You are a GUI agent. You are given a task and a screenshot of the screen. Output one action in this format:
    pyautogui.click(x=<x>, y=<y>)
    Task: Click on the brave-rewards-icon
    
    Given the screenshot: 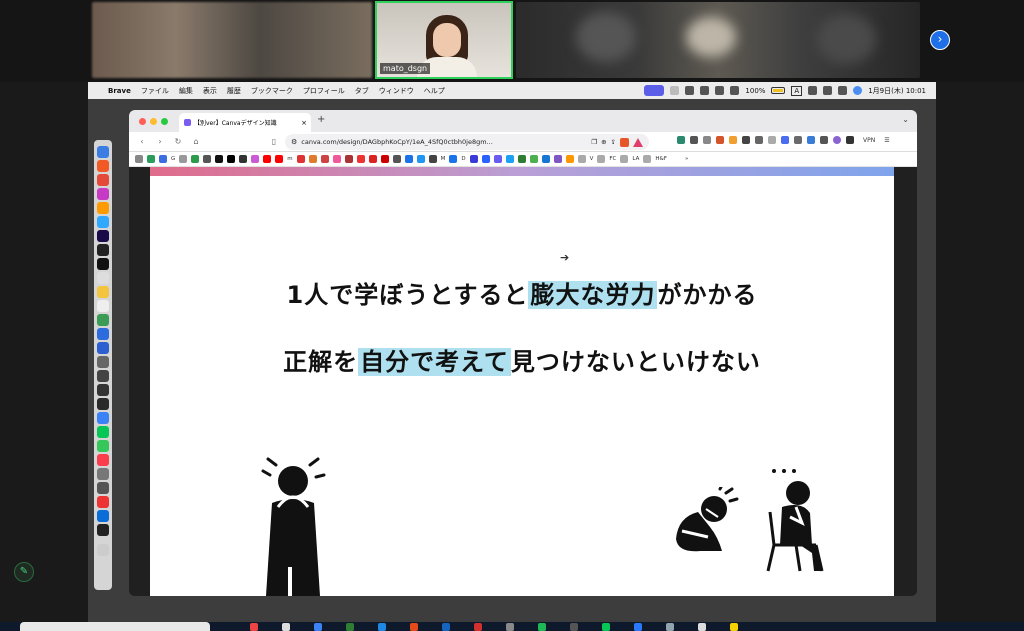 What is the action you would take?
    pyautogui.click(x=638, y=142)
    